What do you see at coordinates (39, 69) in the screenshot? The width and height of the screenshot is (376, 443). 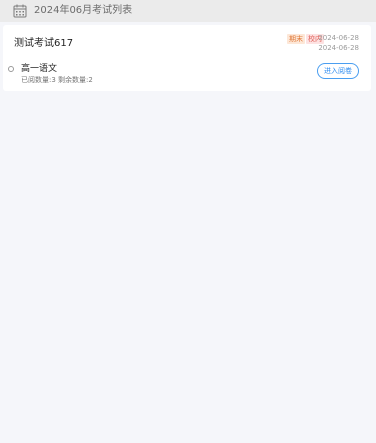 I see `subject-name: 高一语文` at bounding box center [39, 69].